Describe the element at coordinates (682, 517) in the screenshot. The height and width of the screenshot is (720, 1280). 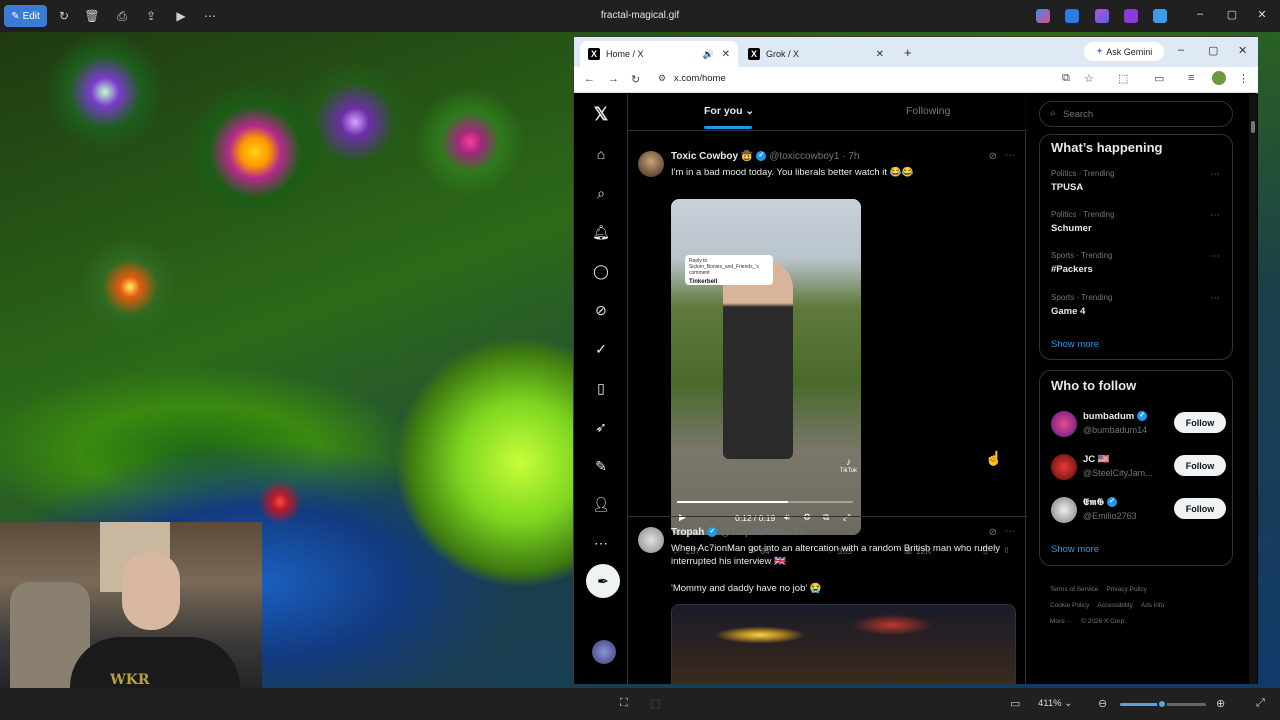
I see `play-icon: ▶` at that location.